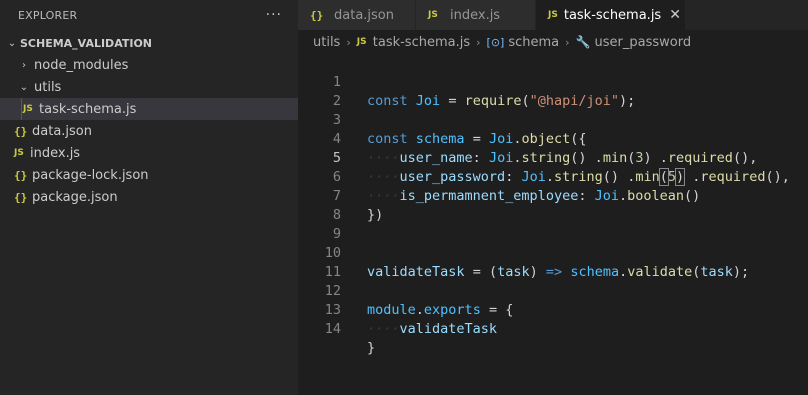 The width and height of the screenshot is (808, 395). I want to click on tab-index-js: JS index.js, so click(476, 15).